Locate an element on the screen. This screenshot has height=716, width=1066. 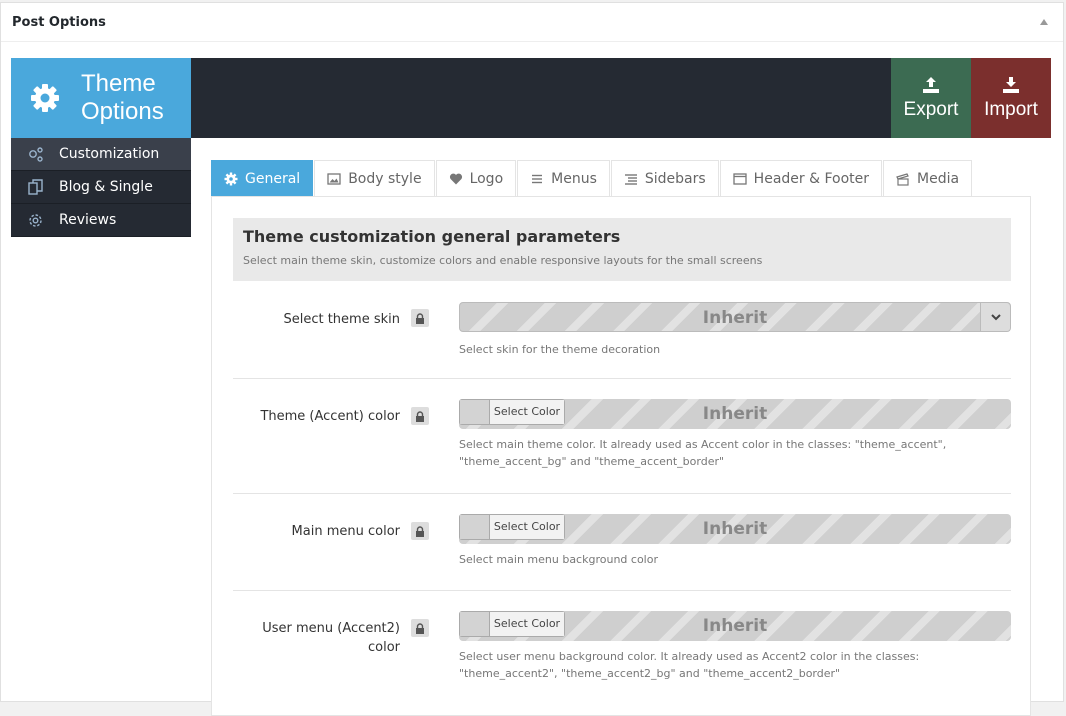
tab-label: Sidebars is located at coordinates (675, 178).